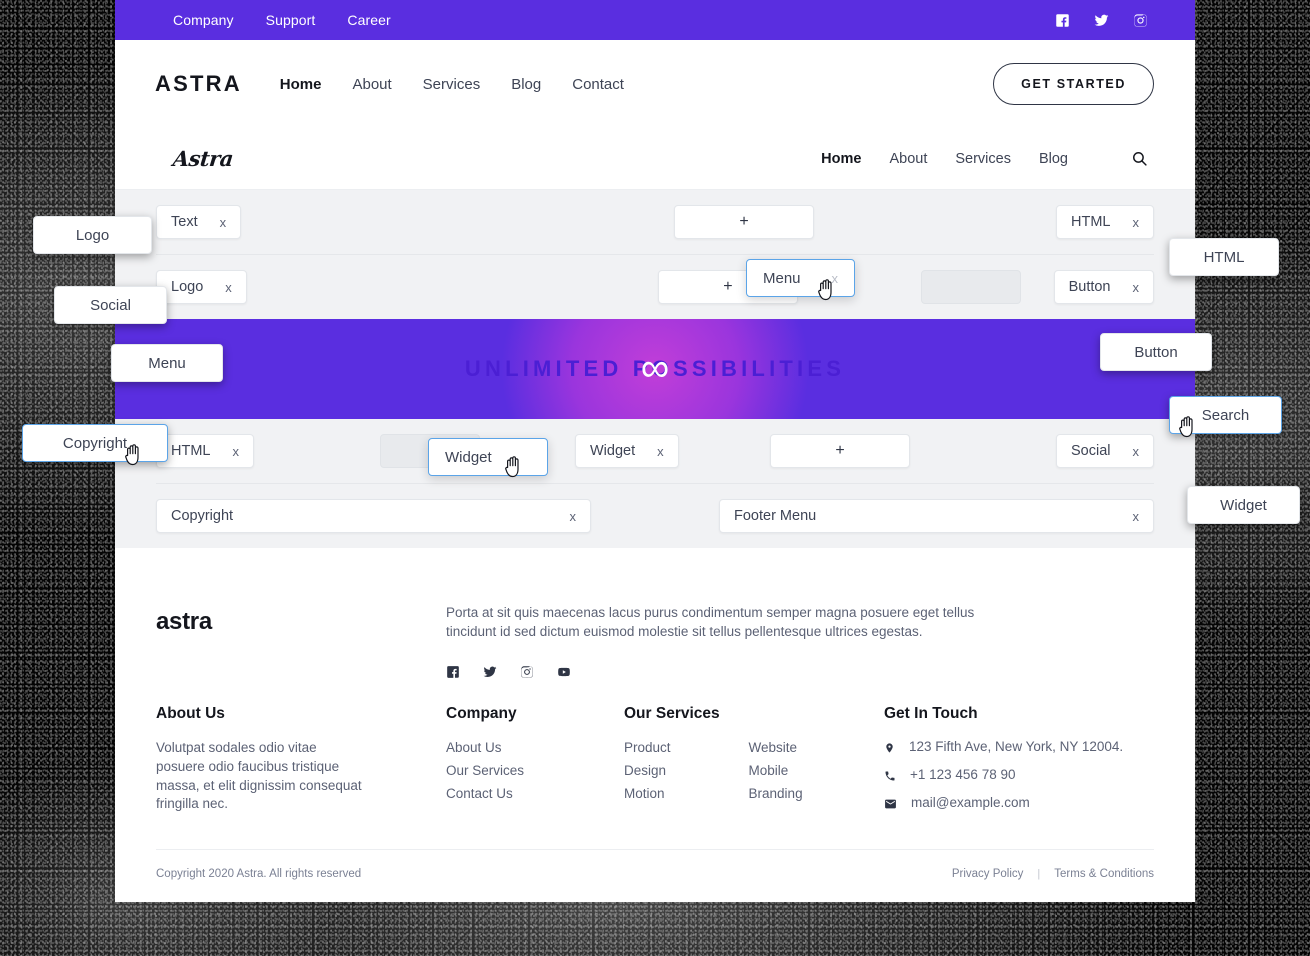 The width and height of the screenshot is (1310, 956). I want to click on builder-chip-widget: Widget x, so click(627, 451).